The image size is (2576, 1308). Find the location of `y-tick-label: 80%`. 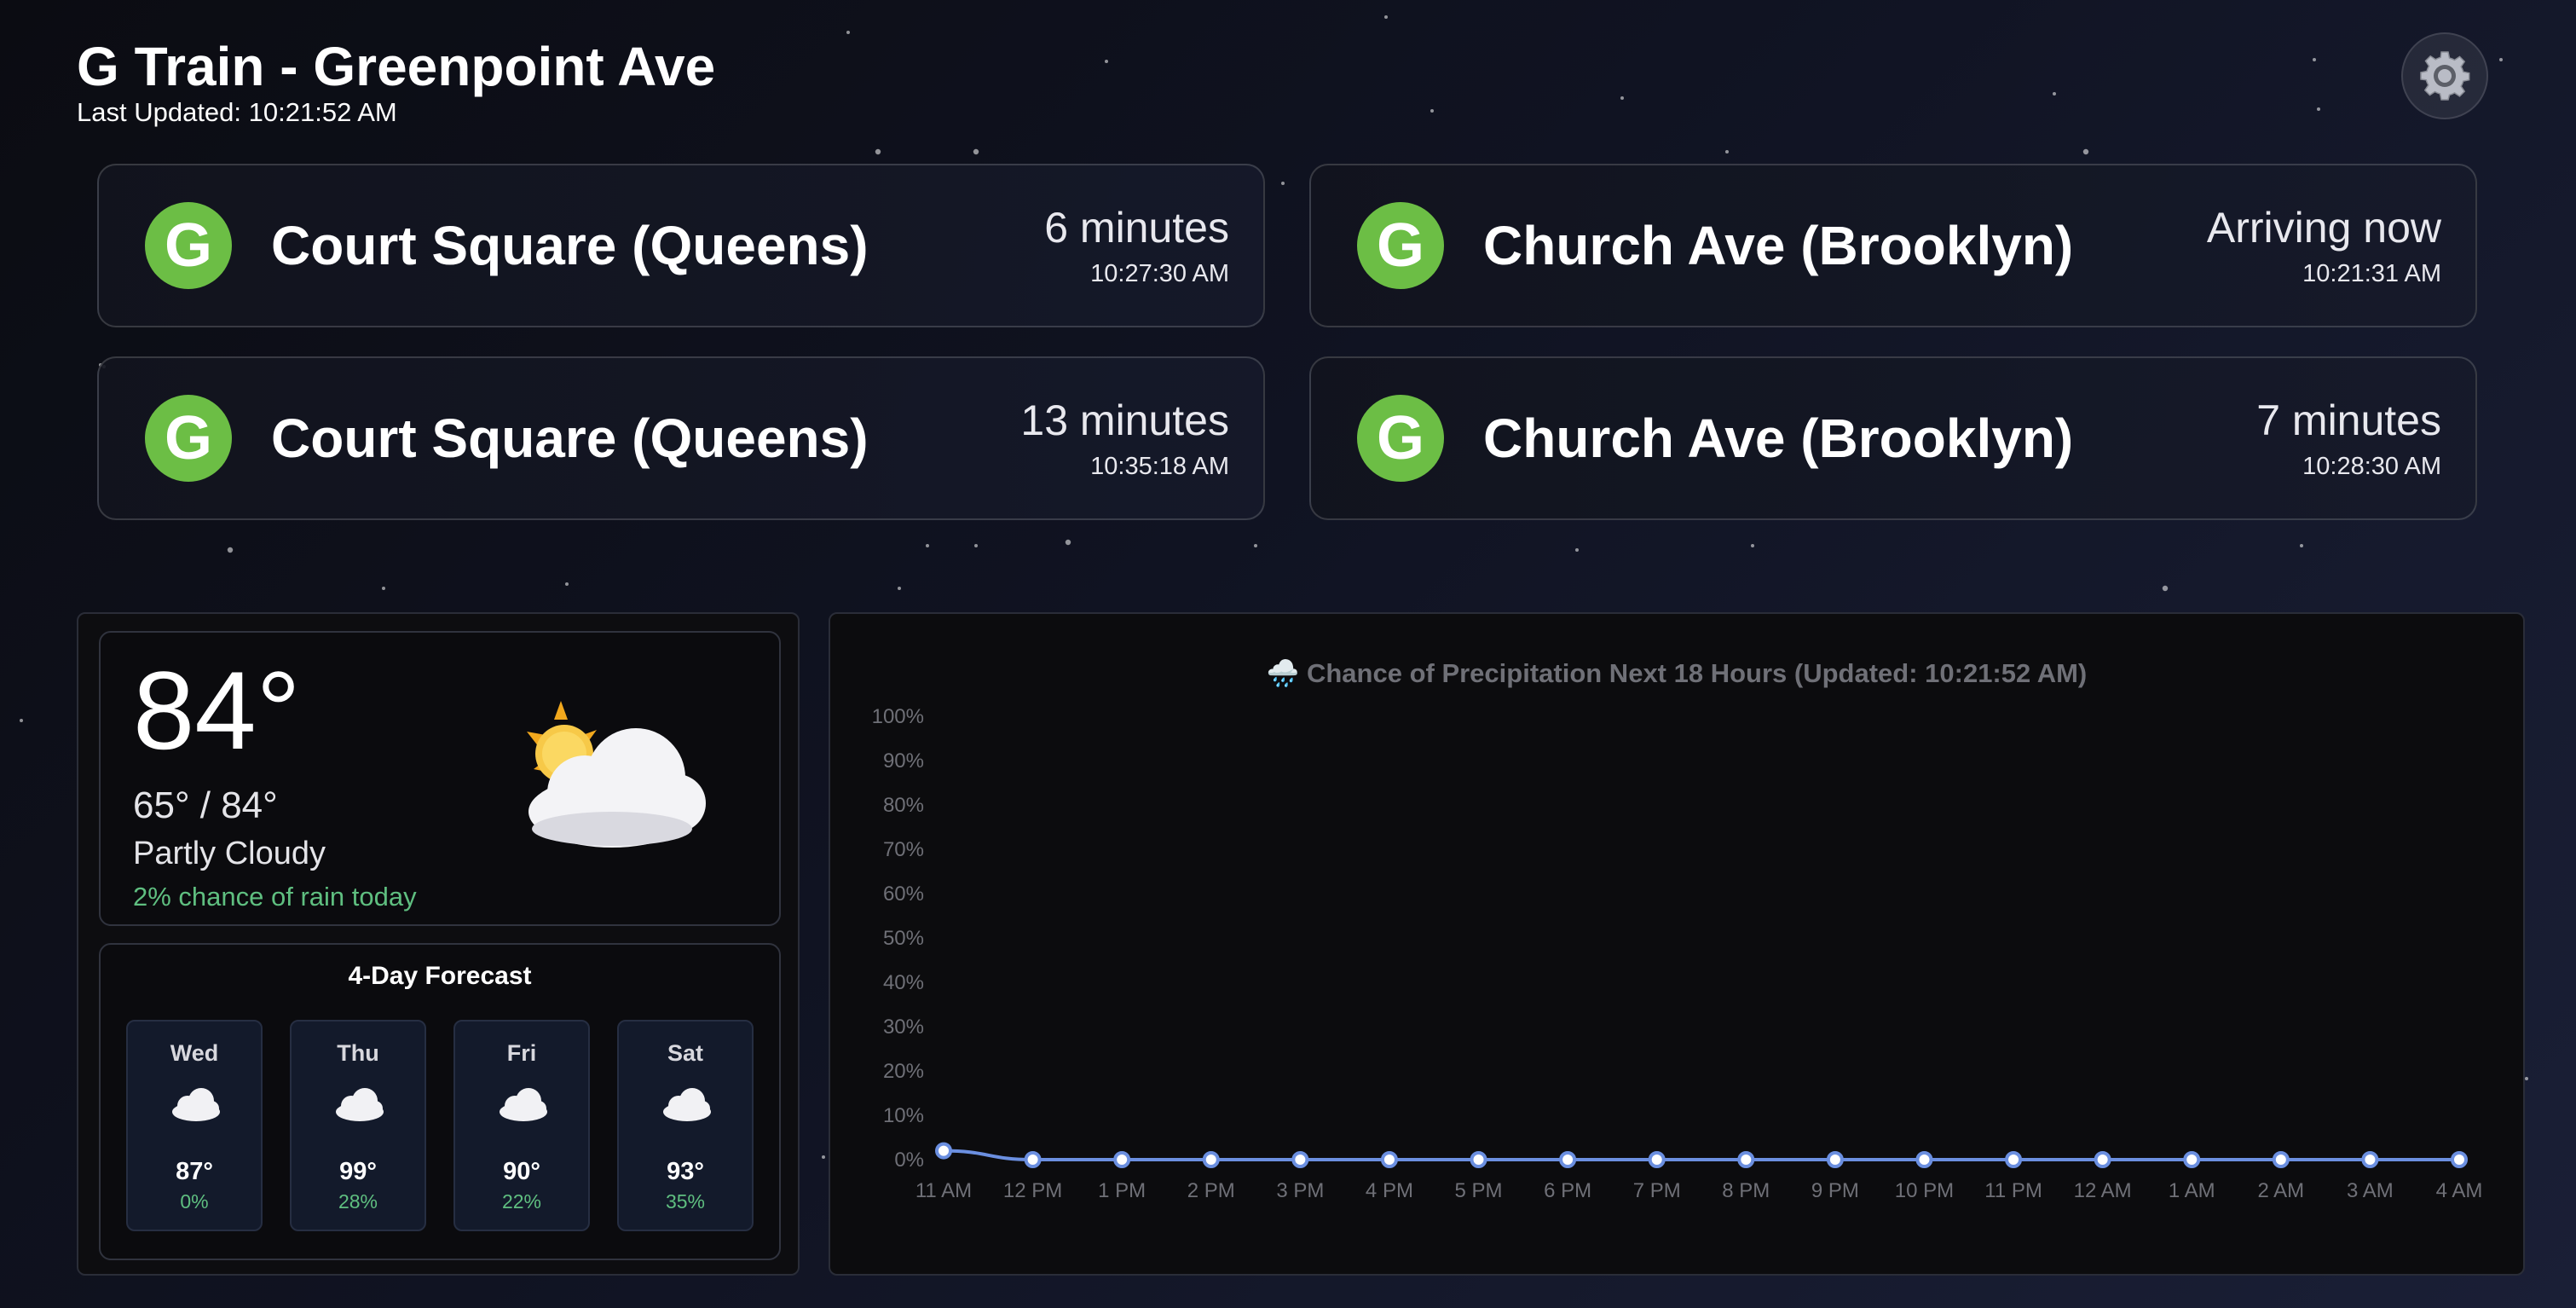

y-tick-label: 80% is located at coordinates (903, 805).